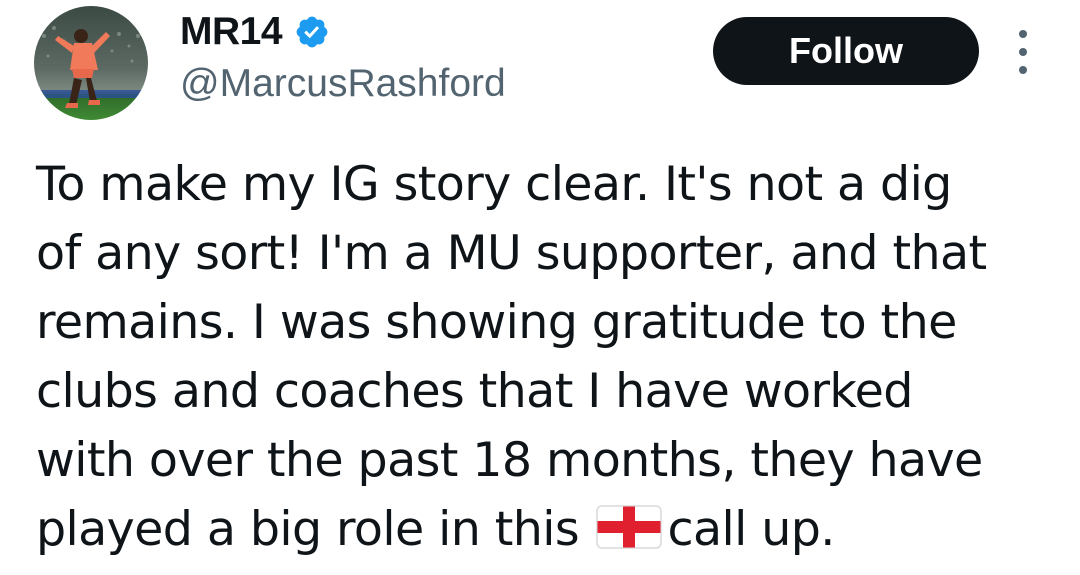  What do you see at coordinates (628, 524) in the screenshot?
I see `england-flag-icon` at bounding box center [628, 524].